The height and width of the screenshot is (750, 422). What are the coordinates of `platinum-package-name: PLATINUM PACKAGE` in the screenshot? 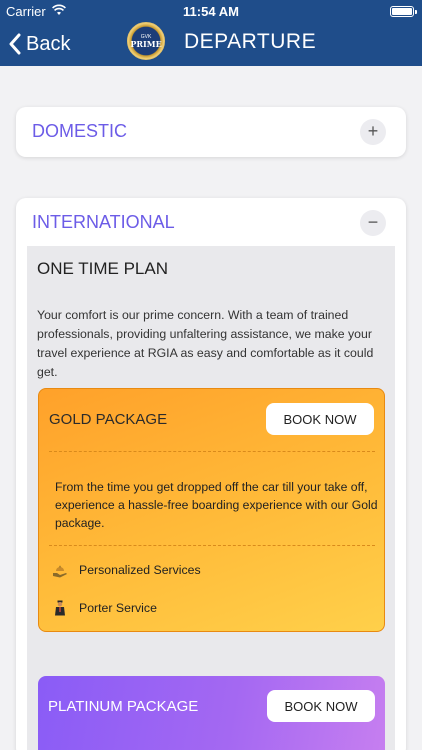 It's located at (123, 706).